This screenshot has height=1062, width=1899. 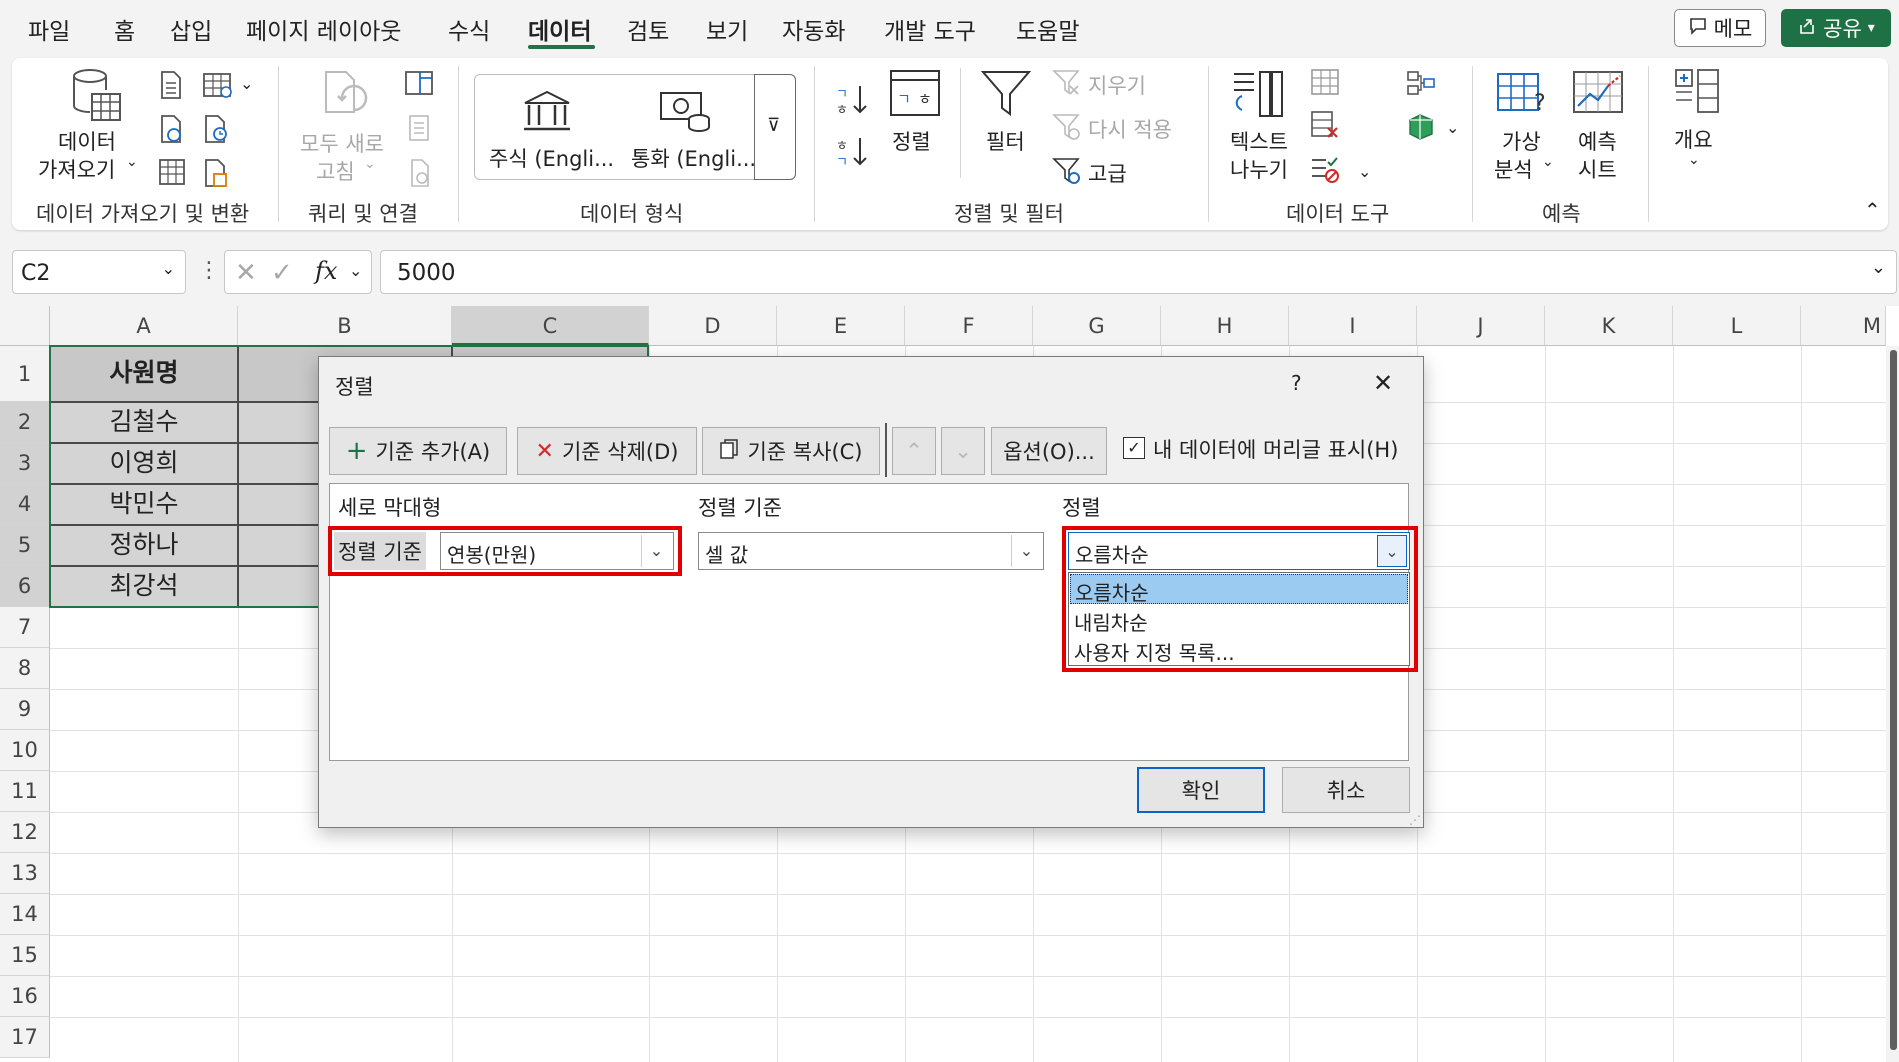 I want to click on delete-level-button: ✕ 기준 삭제(D), so click(x=607, y=451).